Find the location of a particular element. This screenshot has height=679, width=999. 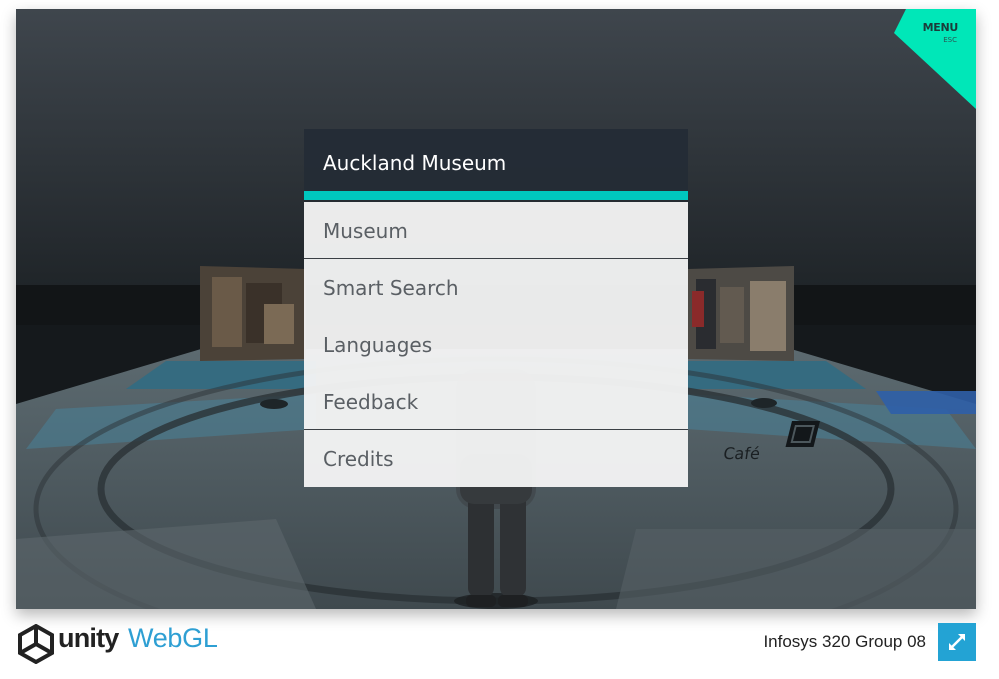

exhibit-panel-right is located at coordinates (741, 313).